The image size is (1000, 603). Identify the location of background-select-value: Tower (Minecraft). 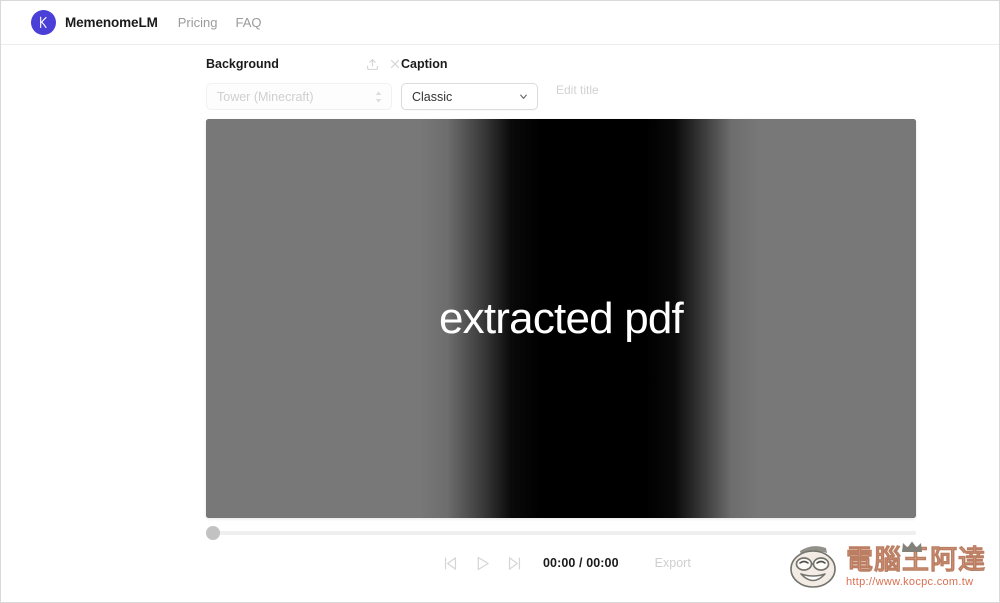
(265, 96).